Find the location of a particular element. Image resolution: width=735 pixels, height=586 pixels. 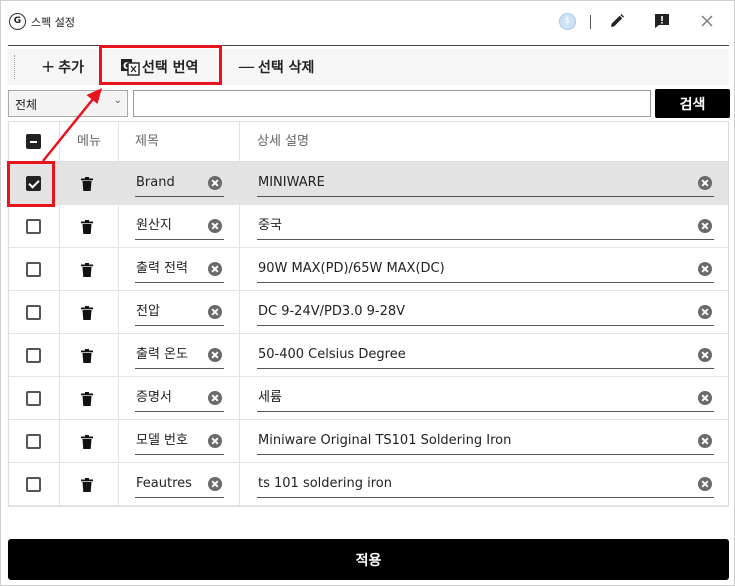

title-field-value: Brand is located at coordinates (155, 182).